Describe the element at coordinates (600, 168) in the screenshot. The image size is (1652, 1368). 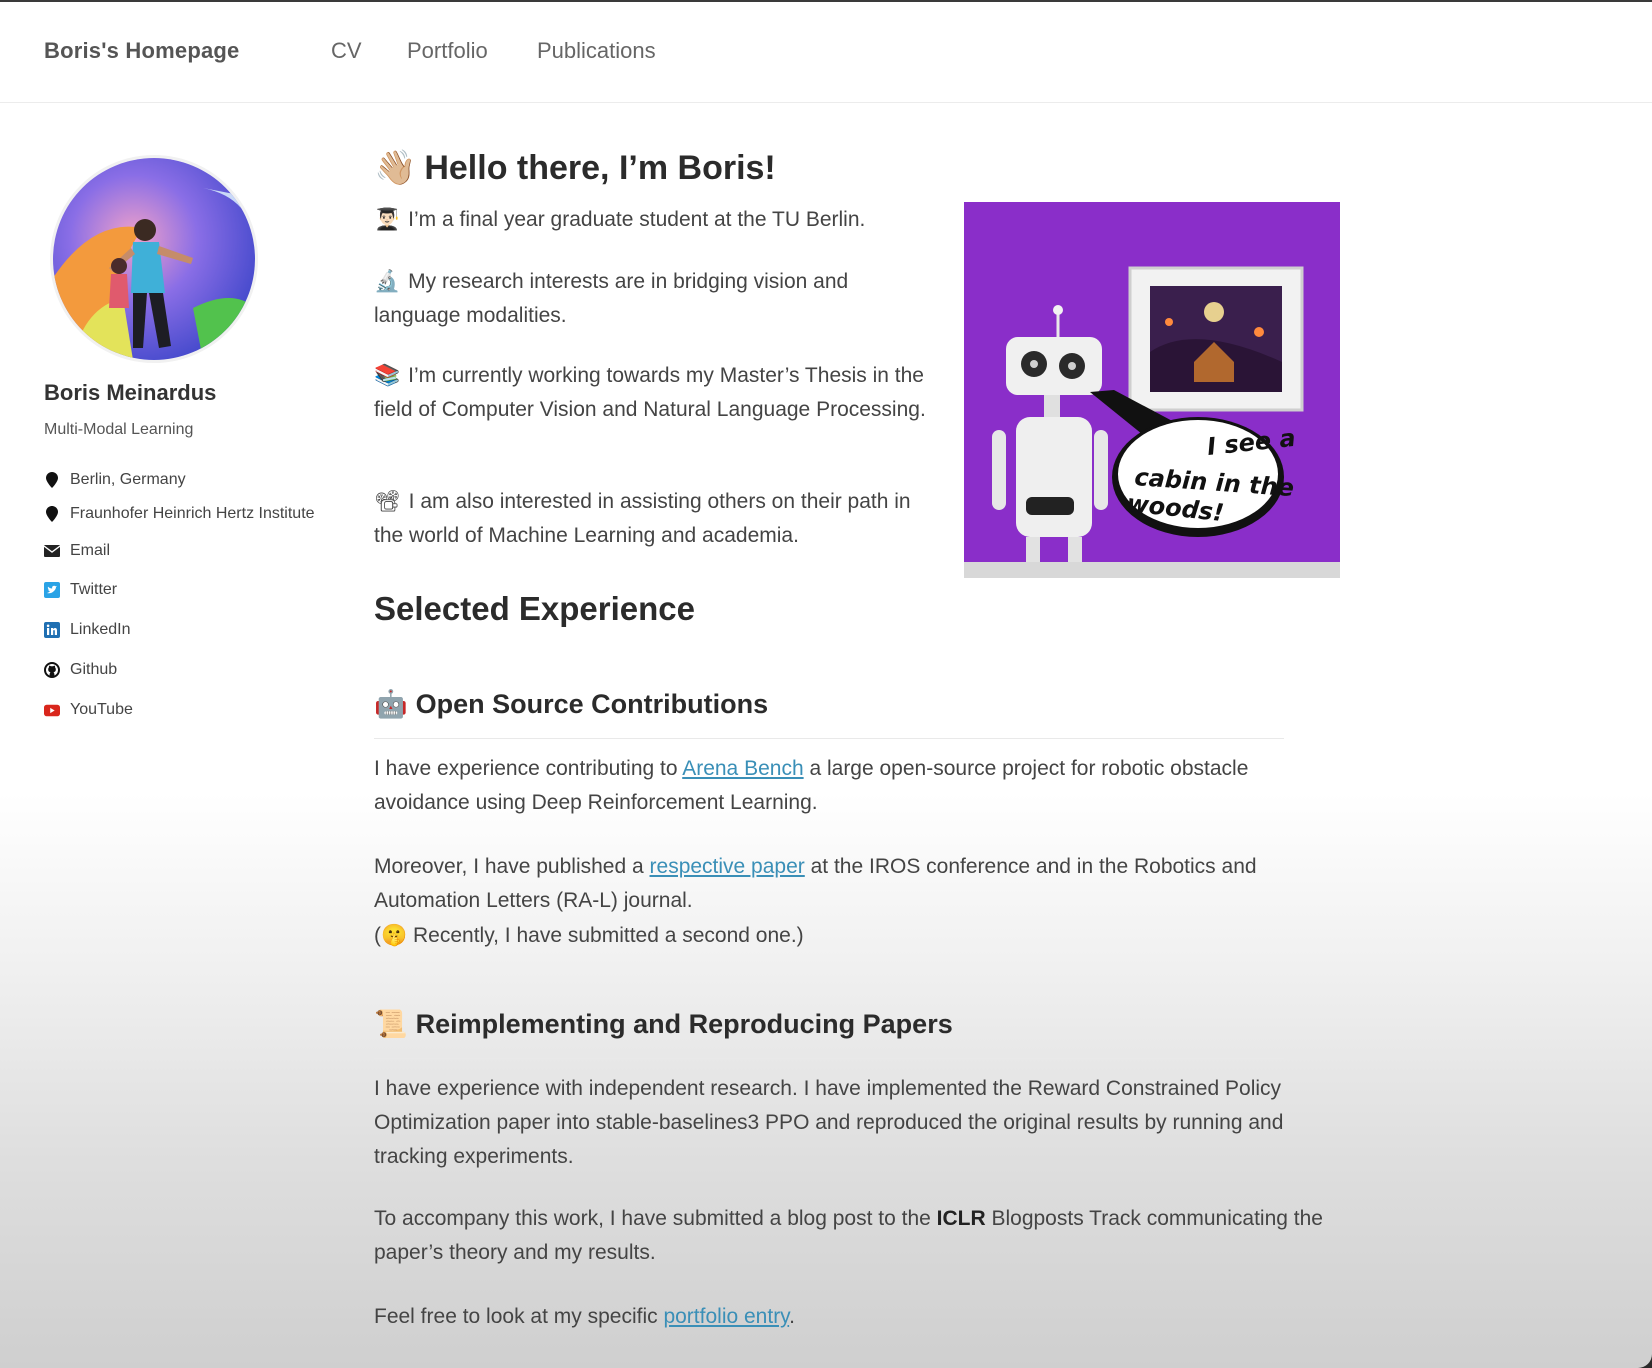
I see `page-title-text: Hello there, I’m Boris!` at that location.